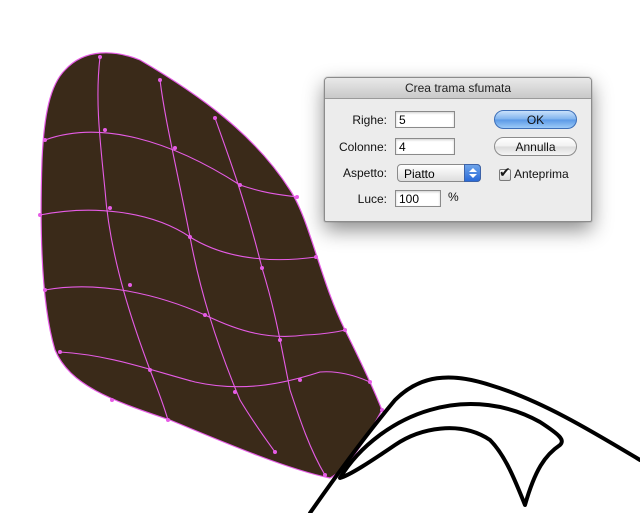 The width and height of the screenshot is (640, 513). I want to click on ok-button: OK, so click(535, 119).